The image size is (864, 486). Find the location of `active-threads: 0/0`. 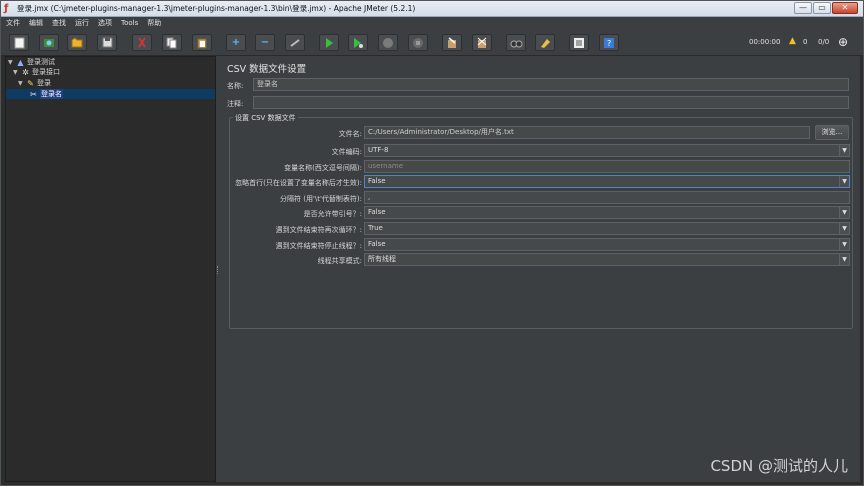

active-threads: 0/0 is located at coordinates (824, 42).